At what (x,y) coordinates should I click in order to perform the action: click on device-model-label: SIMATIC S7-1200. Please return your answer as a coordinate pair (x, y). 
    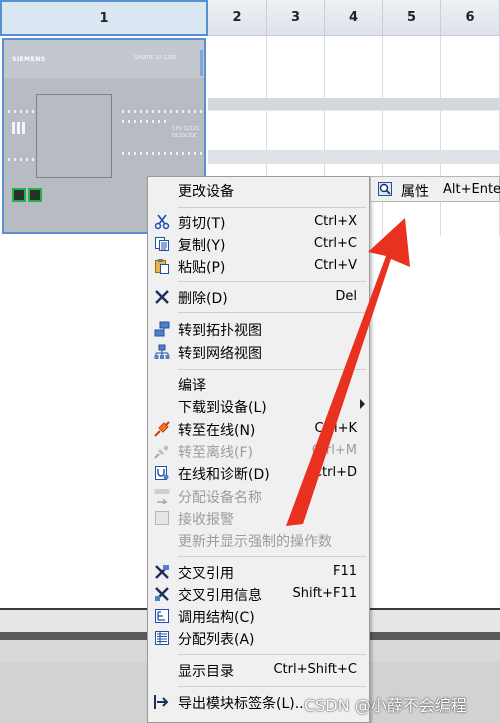
    Looking at the image, I should click on (155, 58).